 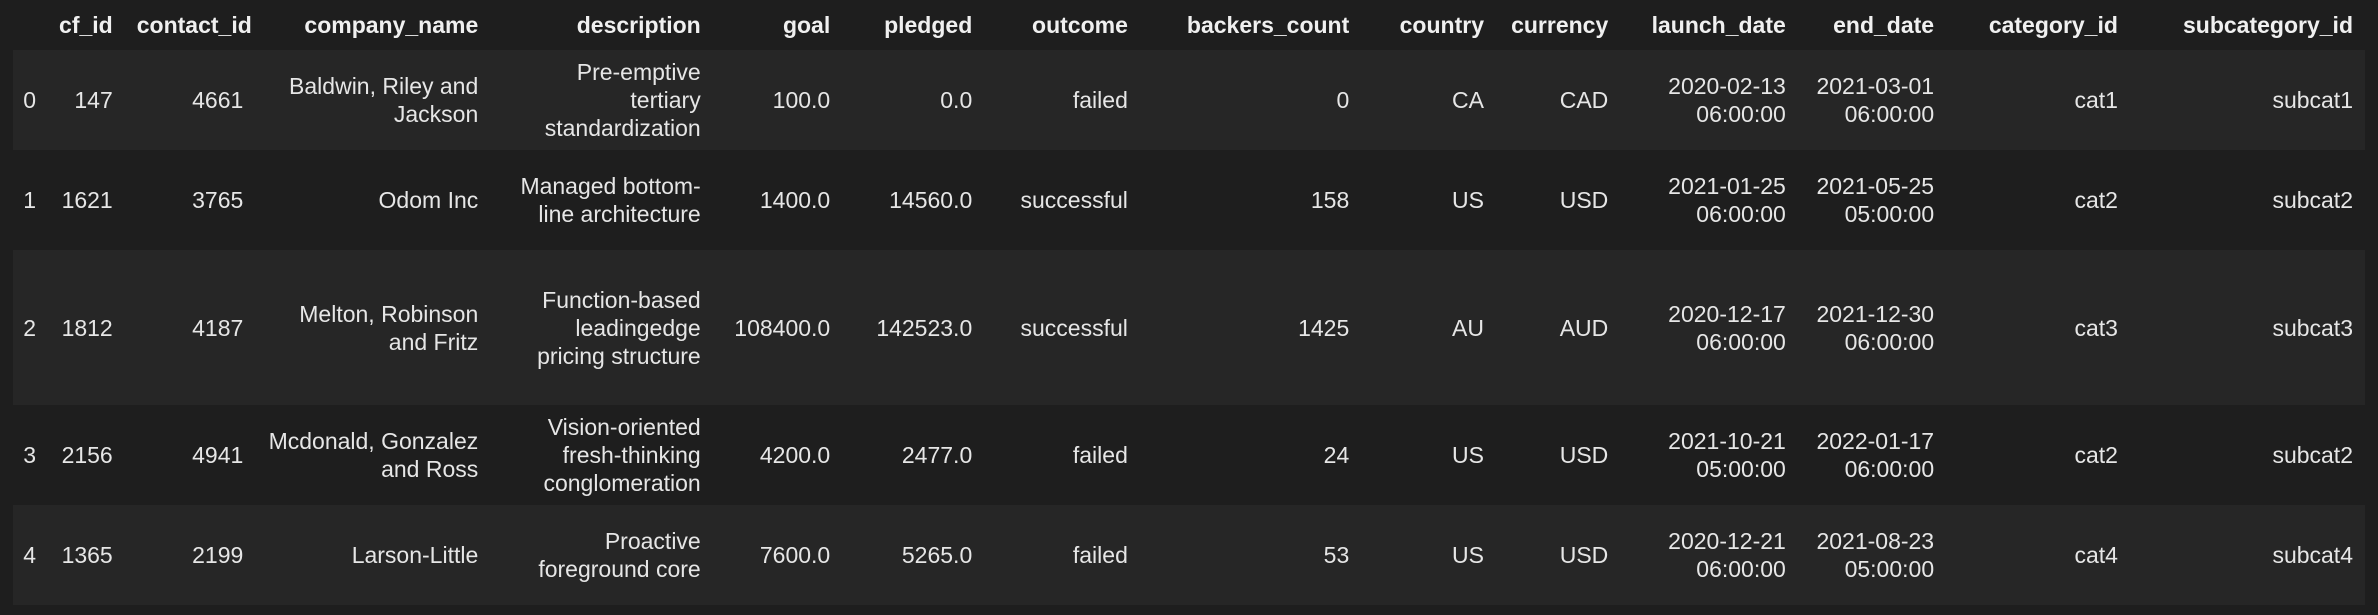 What do you see at coordinates (937, 455) in the screenshot?
I see `cell-pledged: 2477.0` at bounding box center [937, 455].